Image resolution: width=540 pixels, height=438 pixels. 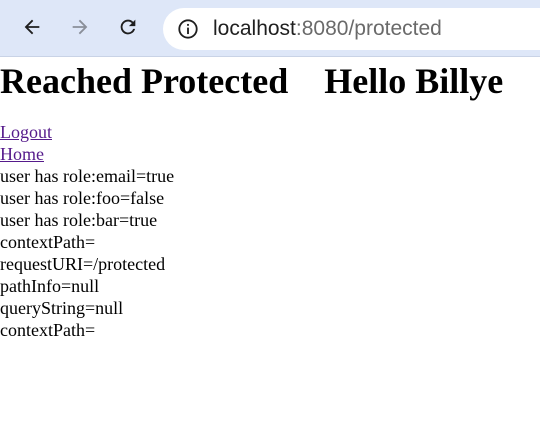 What do you see at coordinates (368, 28) in the screenshot?
I see `url-path: :8080/protected` at bounding box center [368, 28].